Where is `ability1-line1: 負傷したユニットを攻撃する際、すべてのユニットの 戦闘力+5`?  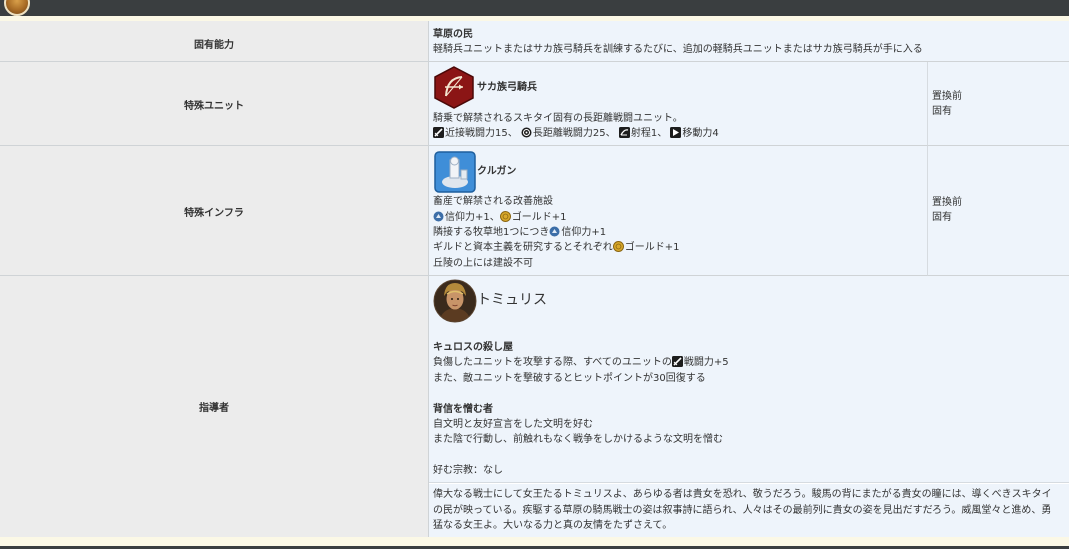
ability1-line1: 負傷したユニットを攻撃する際、すべてのユニットの 戦闘力+5 is located at coordinates (581, 362).